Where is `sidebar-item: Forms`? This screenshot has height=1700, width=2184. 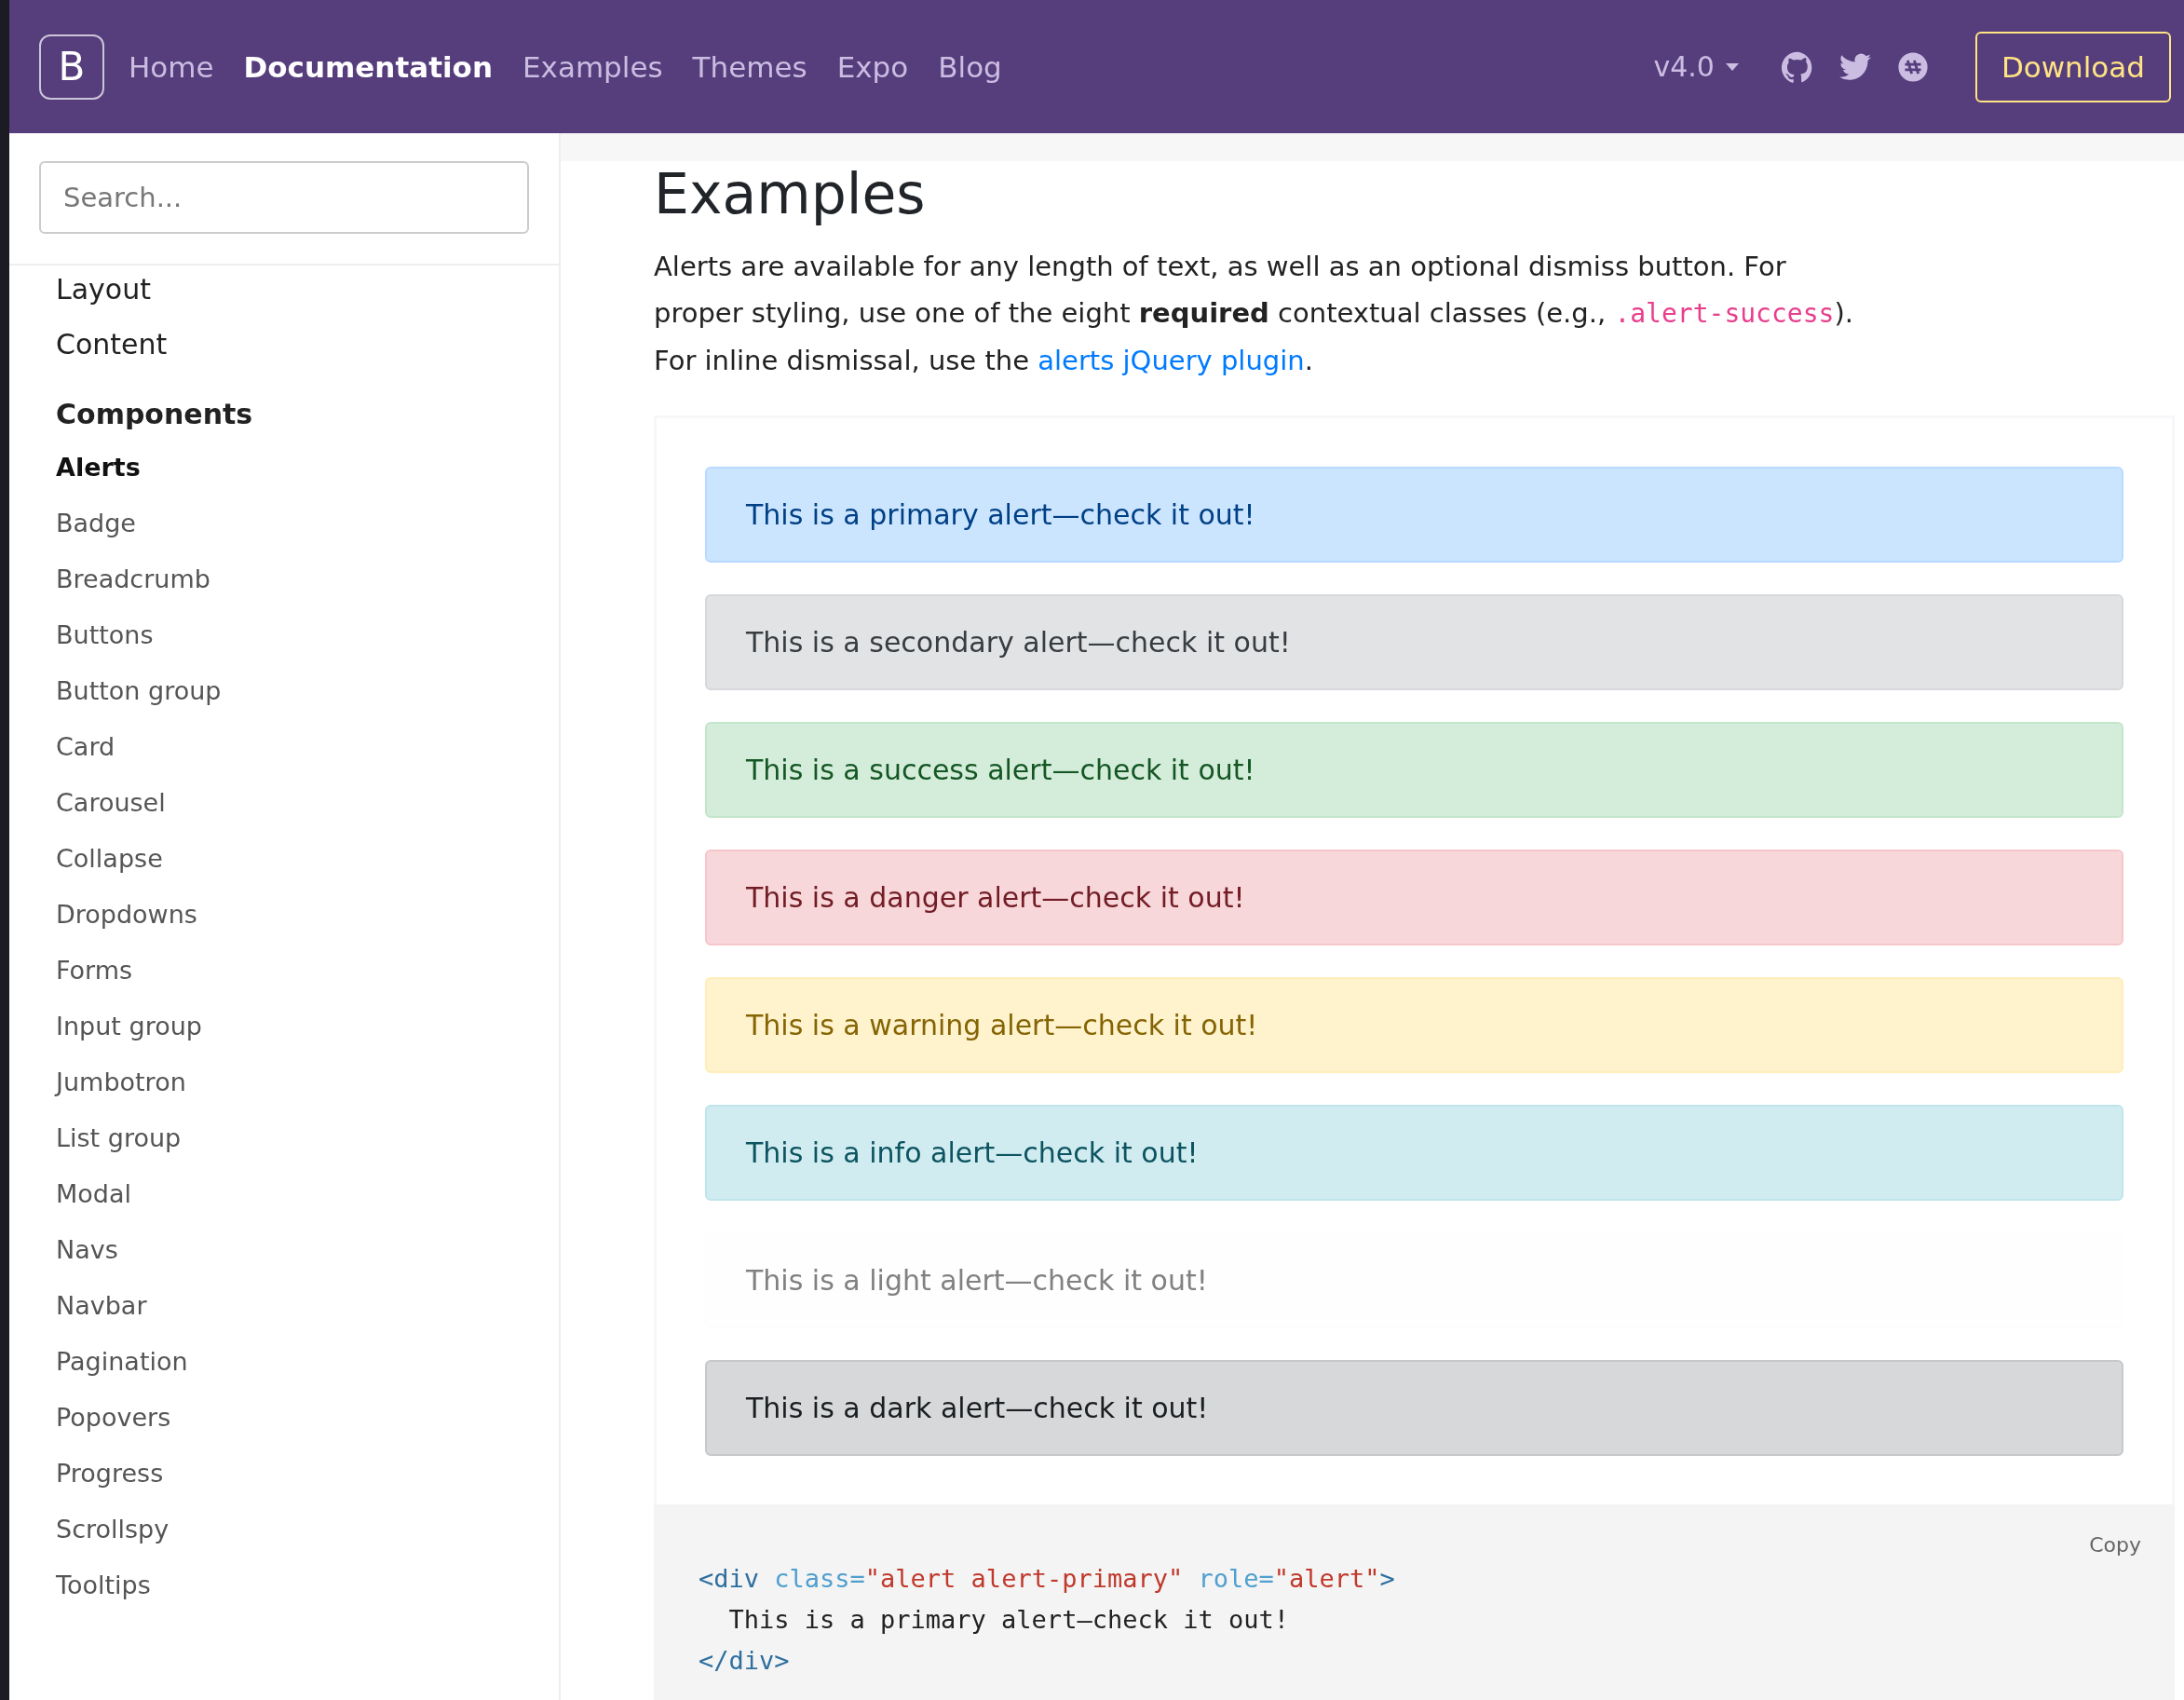
sidebar-item: Forms is located at coordinates (284, 971).